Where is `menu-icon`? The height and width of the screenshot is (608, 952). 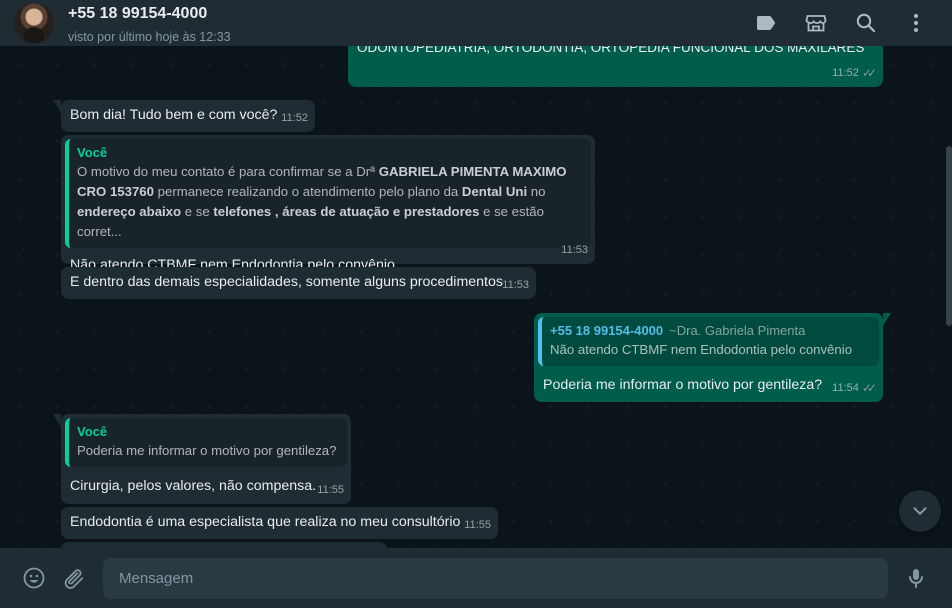
menu-icon is located at coordinates (916, 23).